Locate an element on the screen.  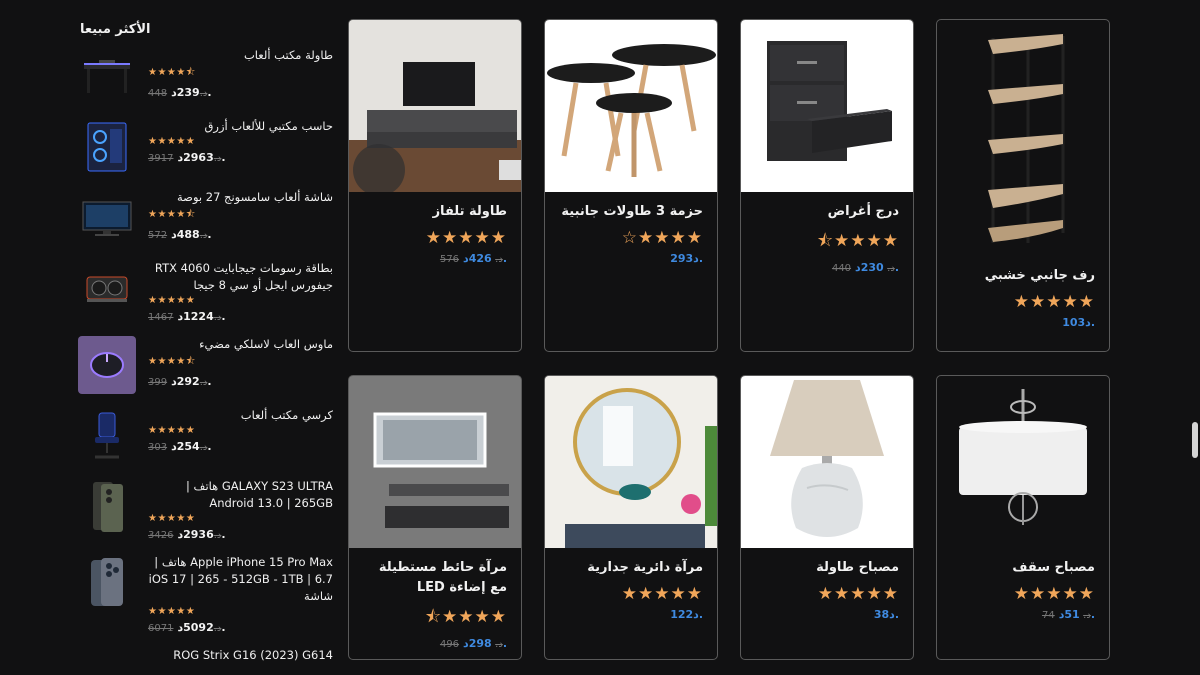
price: 576د. 426د. is located at coordinates (435, 258).